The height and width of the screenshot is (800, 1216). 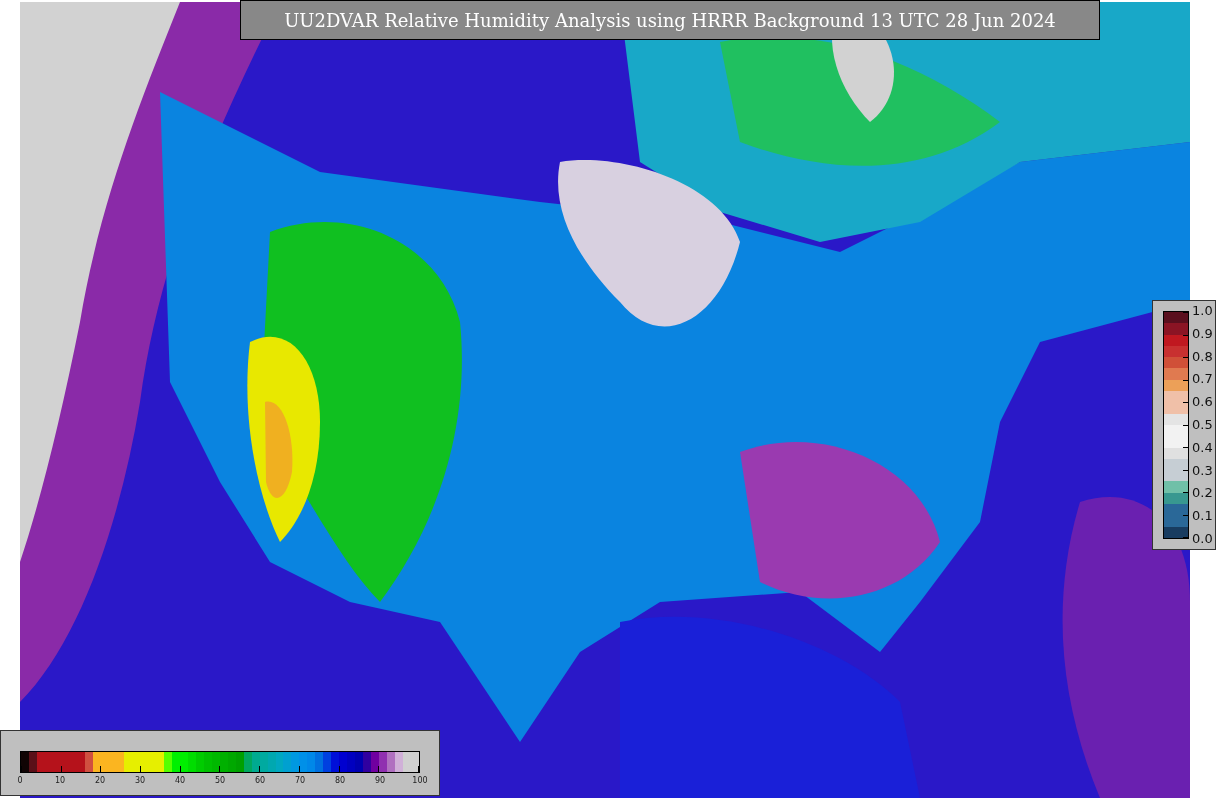 What do you see at coordinates (420, 780) in the screenshot?
I see `tick-label: 100` at bounding box center [420, 780].